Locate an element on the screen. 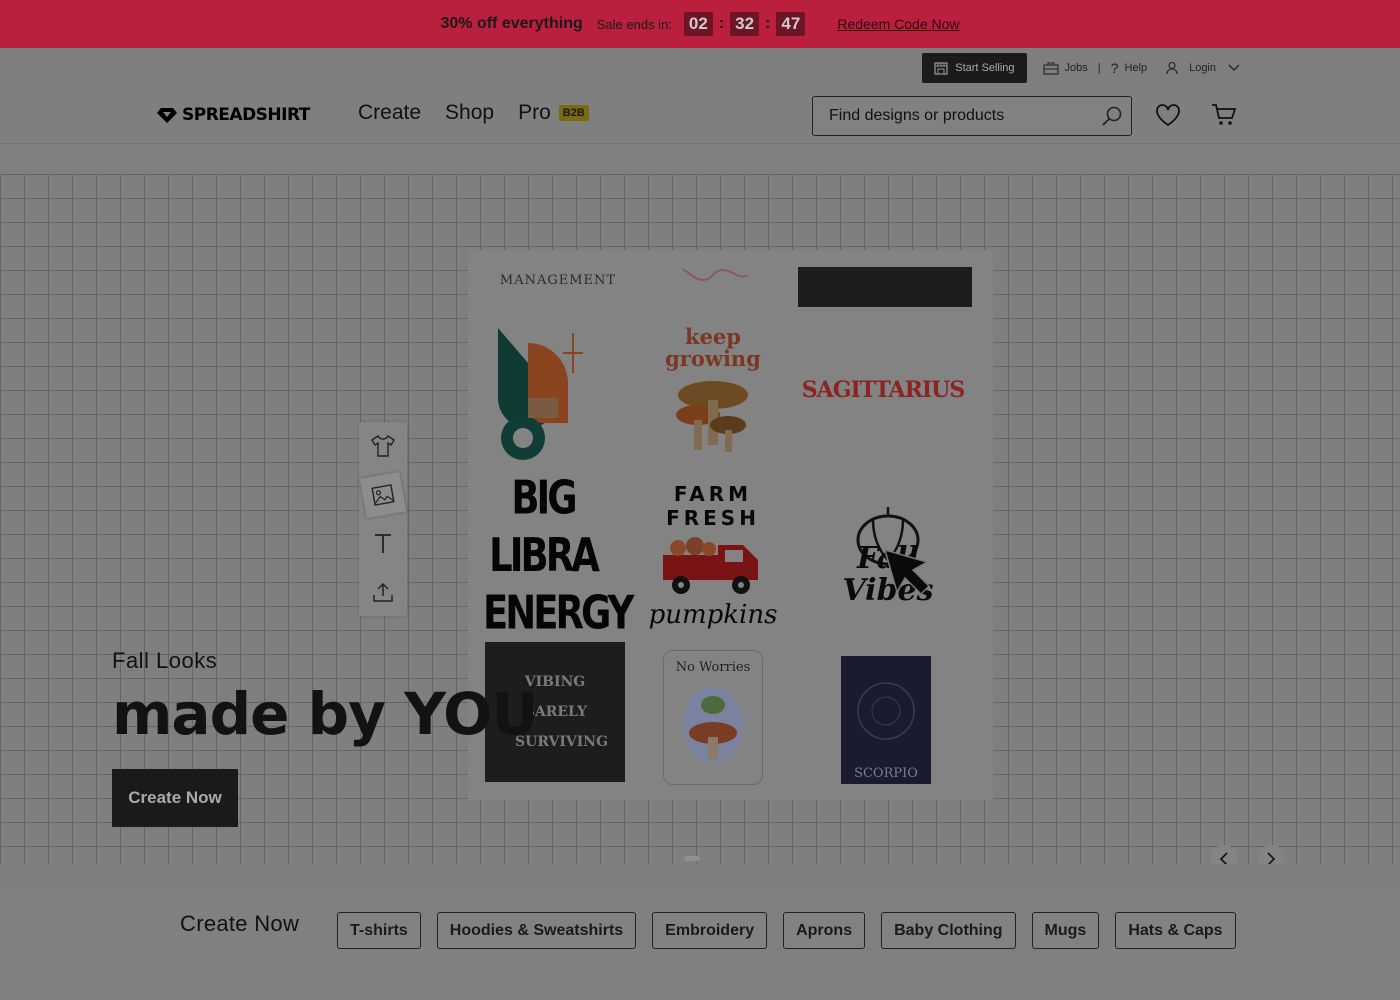 The height and width of the screenshot is (1000, 1400). cart-icon is located at coordinates (1224, 115).